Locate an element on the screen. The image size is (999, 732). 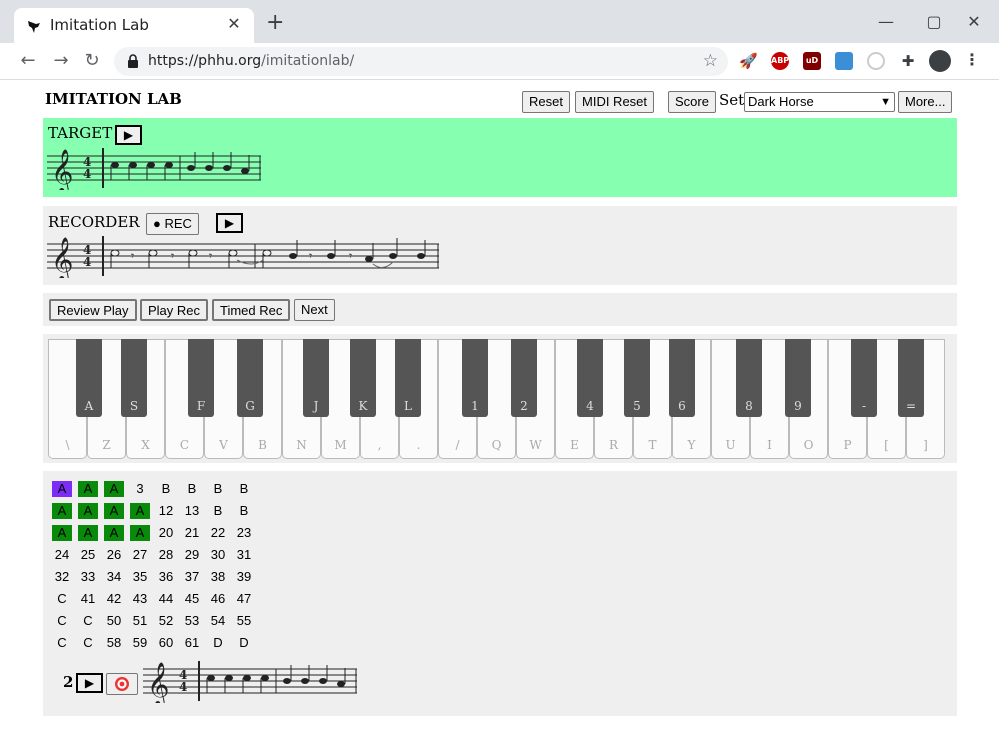
black-key: J is located at coordinates (316, 378).